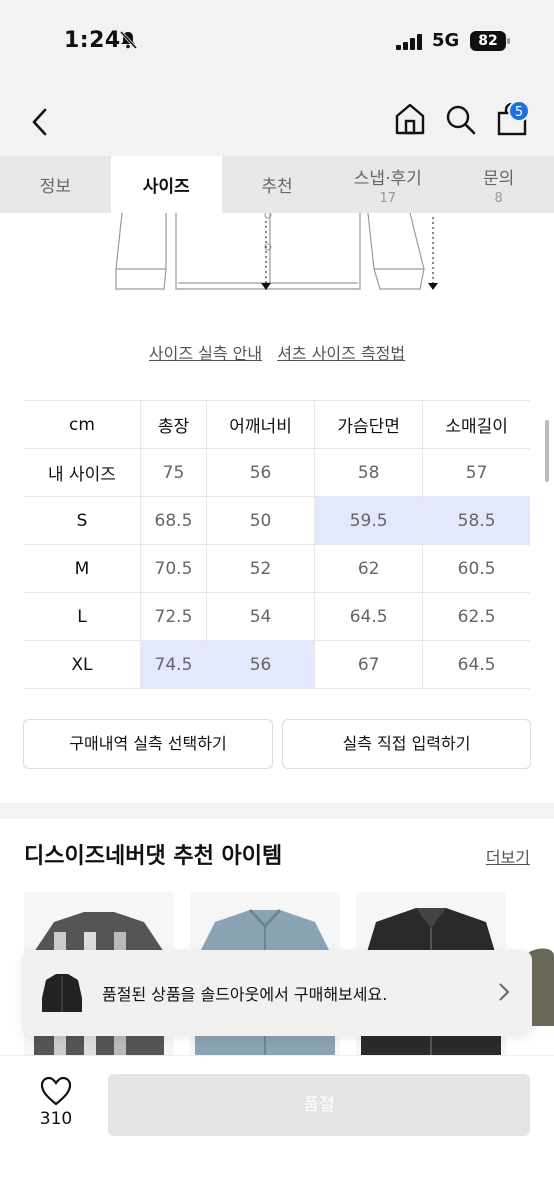 This screenshot has width=554, height=1200. Describe the element at coordinates (277, 122) in the screenshot. I see `nav-bar: 5` at that location.